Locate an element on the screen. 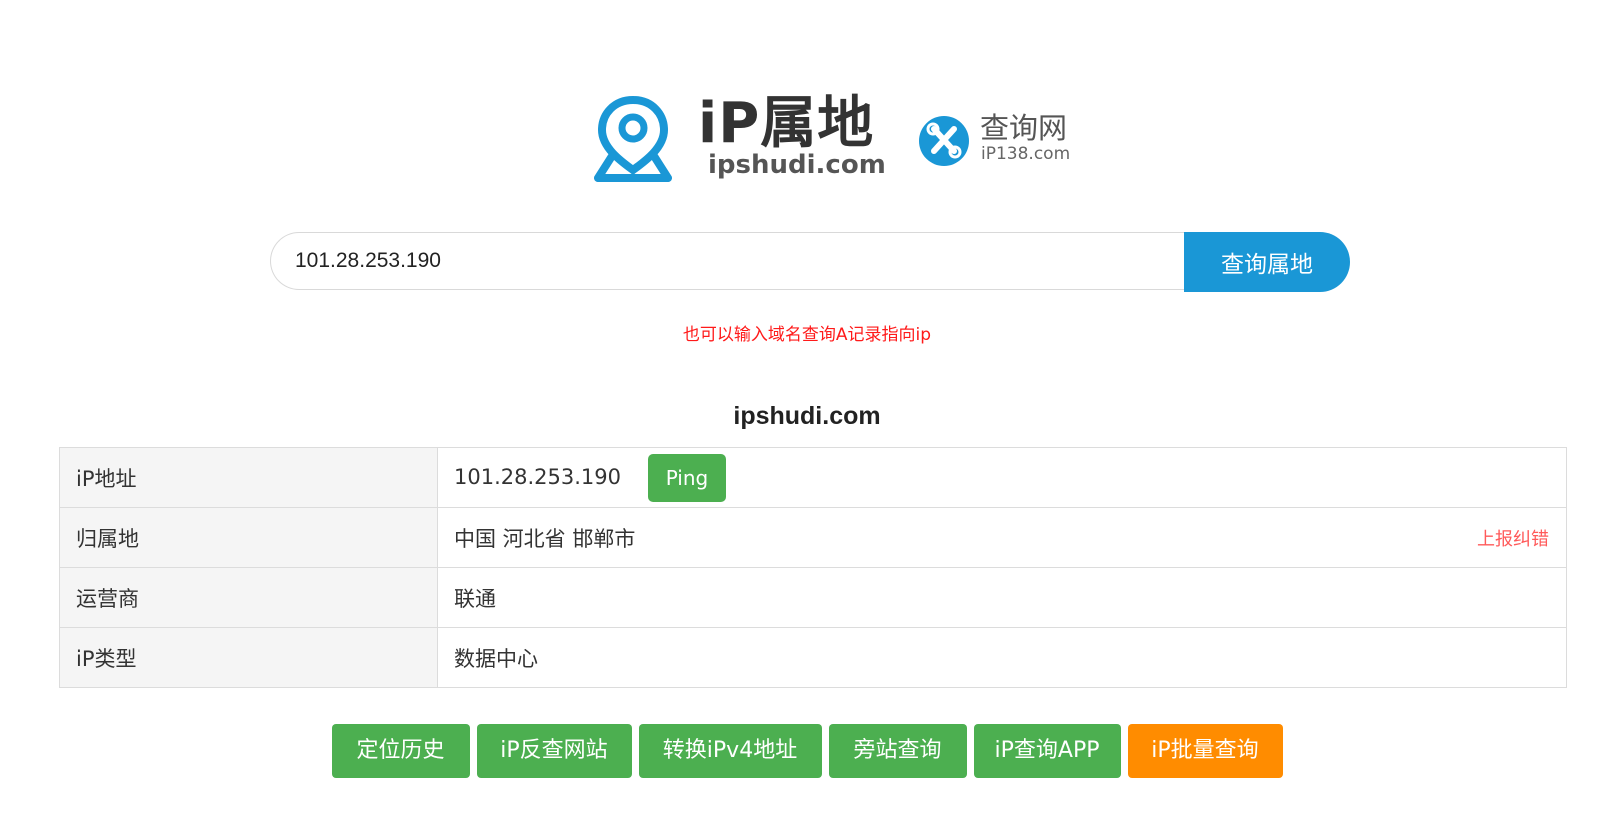 The width and height of the screenshot is (1614, 833). ip-reverse-lookup-button: iP反查网站 is located at coordinates (554, 751).